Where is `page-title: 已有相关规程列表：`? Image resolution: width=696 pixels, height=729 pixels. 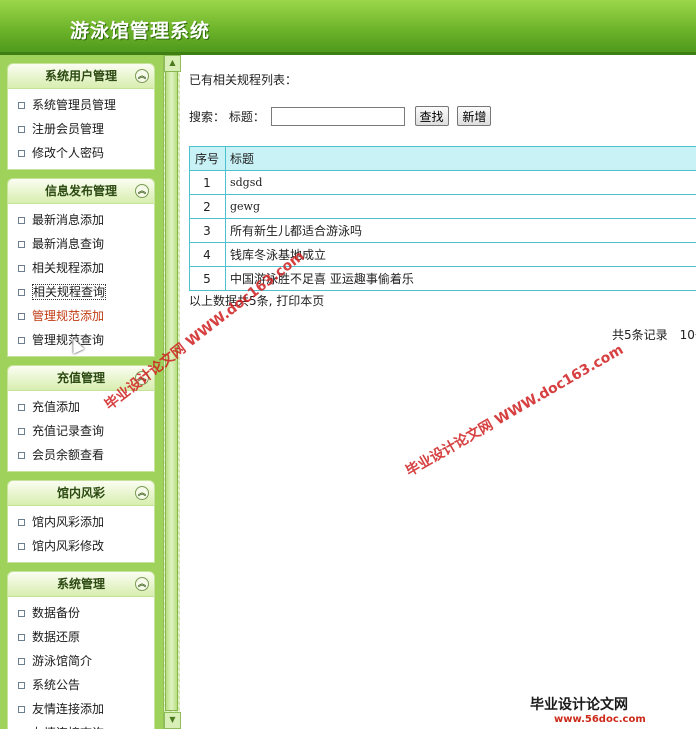
page-title: 已有相关规程列表： is located at coordinates (243, 80).